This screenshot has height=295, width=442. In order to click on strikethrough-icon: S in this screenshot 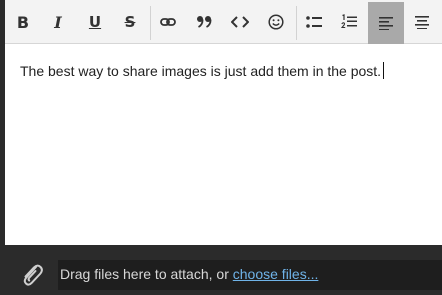, I will do `click(130, 22)`.